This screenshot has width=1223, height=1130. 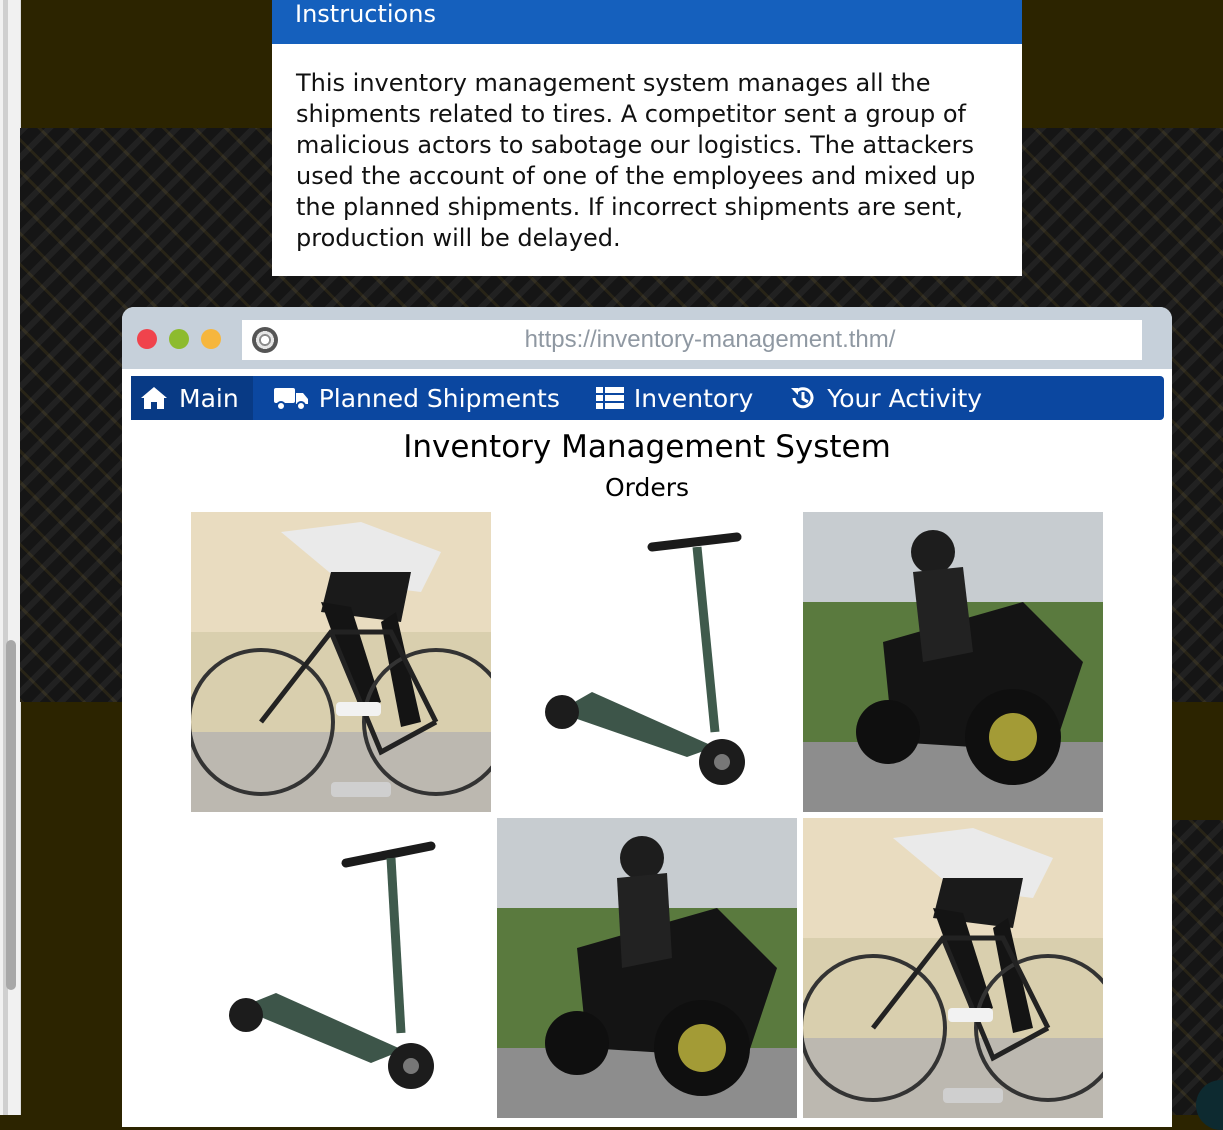 I want to click on nav-your-activity: Your Activity, so click(x=881, y=398).